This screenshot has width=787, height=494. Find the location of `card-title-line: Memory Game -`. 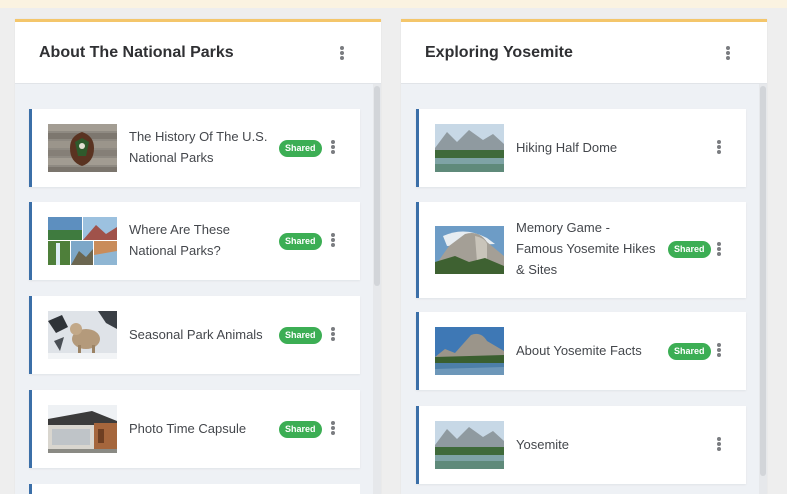

card-title-line: Memory Game - is located at coordinates (563, 227).